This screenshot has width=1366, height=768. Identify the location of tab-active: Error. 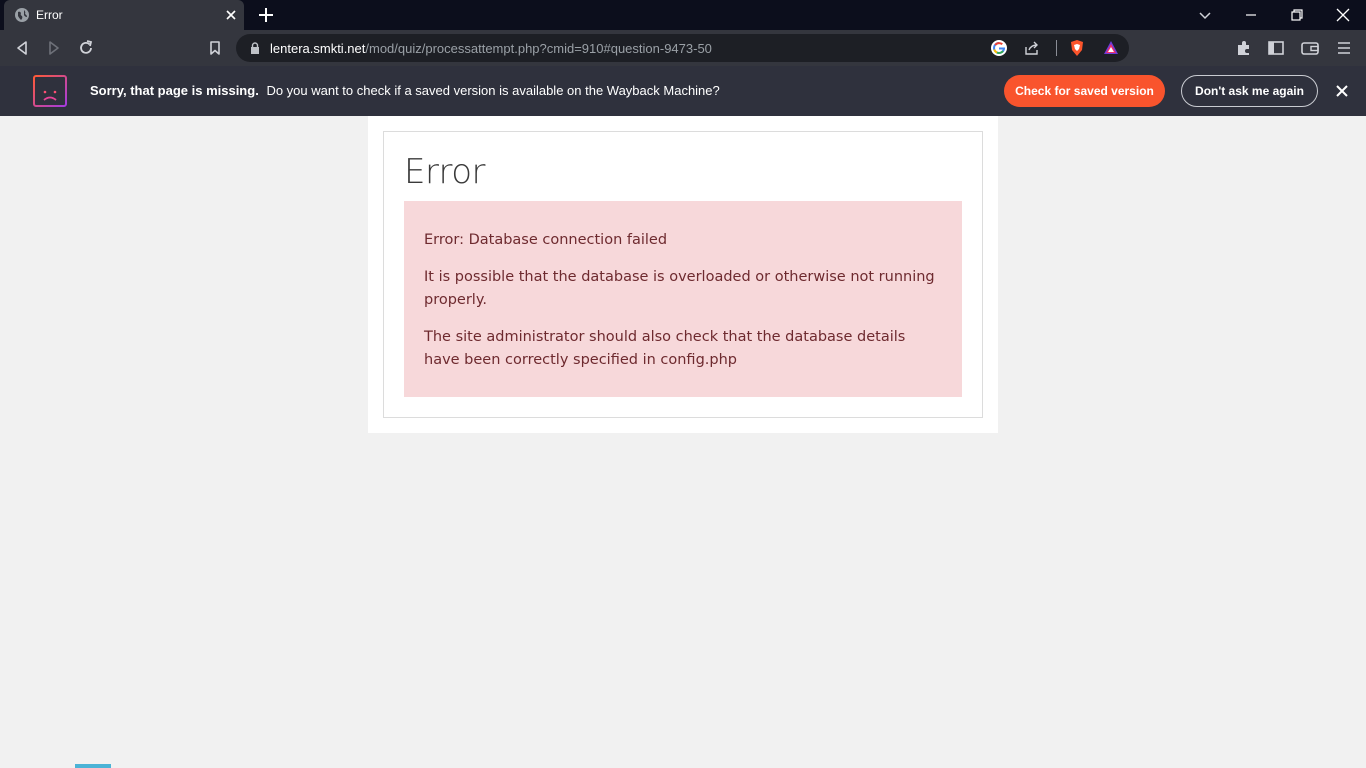
(124, 15).